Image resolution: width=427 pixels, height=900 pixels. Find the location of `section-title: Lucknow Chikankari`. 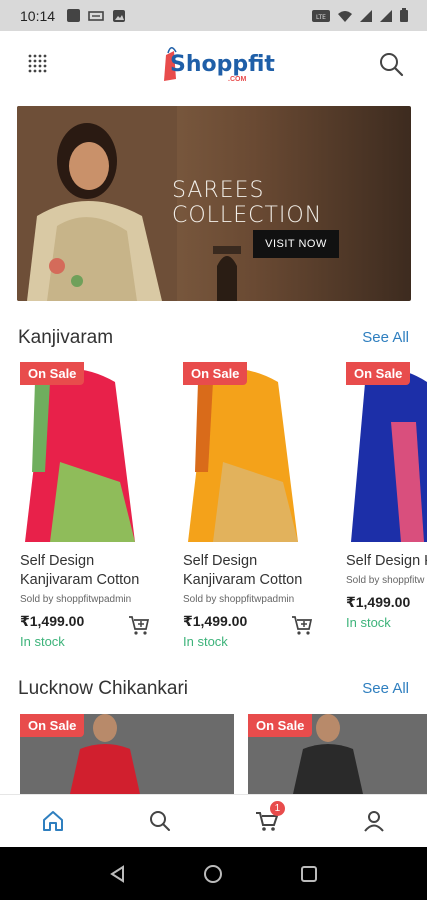

section-title: Lucknow Chikankari is located at coordinates (103, 688).